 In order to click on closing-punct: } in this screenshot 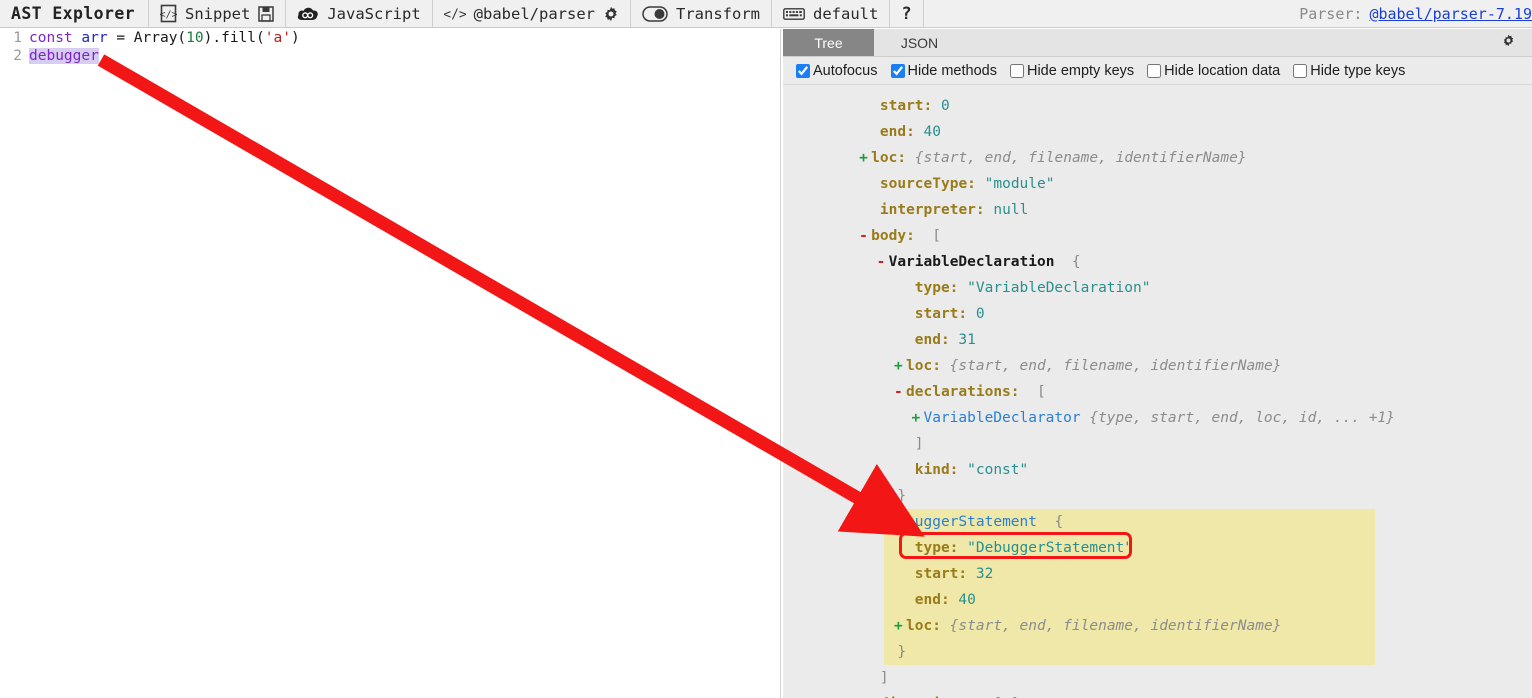, I will do `click(902, 496)`.